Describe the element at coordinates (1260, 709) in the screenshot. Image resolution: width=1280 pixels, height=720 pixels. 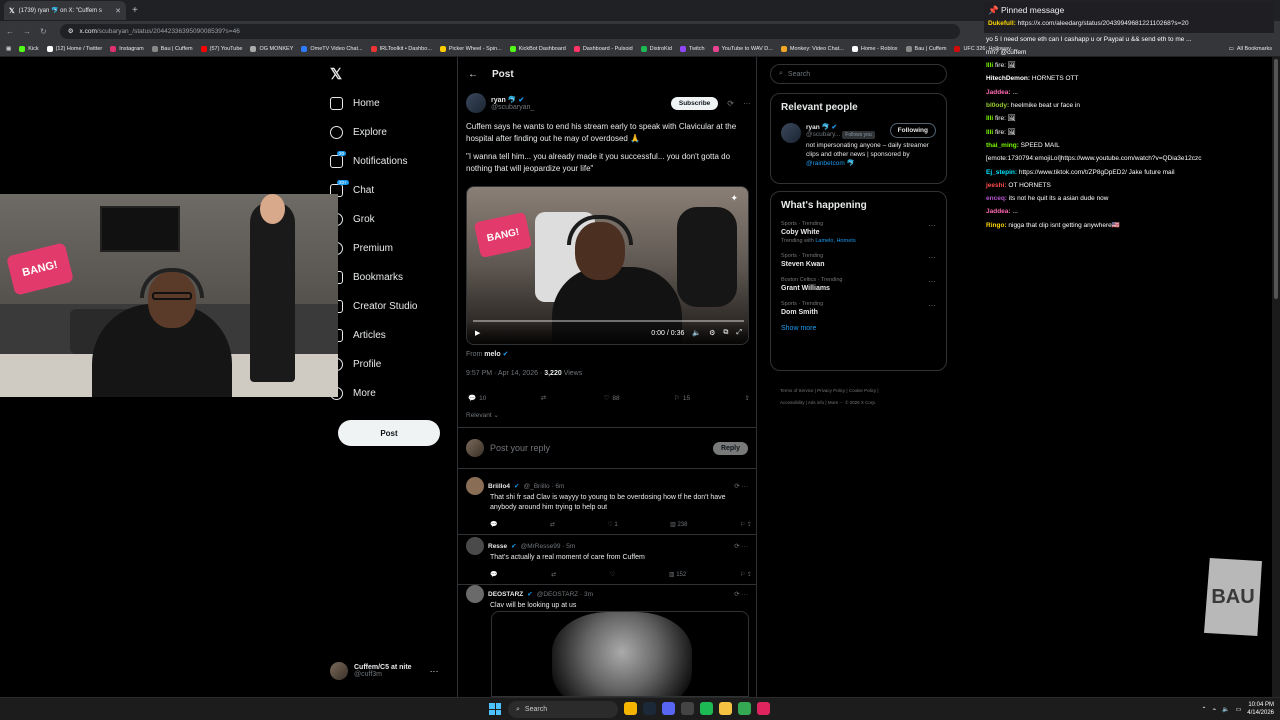
I see `clock: 10:04 PM 4/14/2026` at that location.